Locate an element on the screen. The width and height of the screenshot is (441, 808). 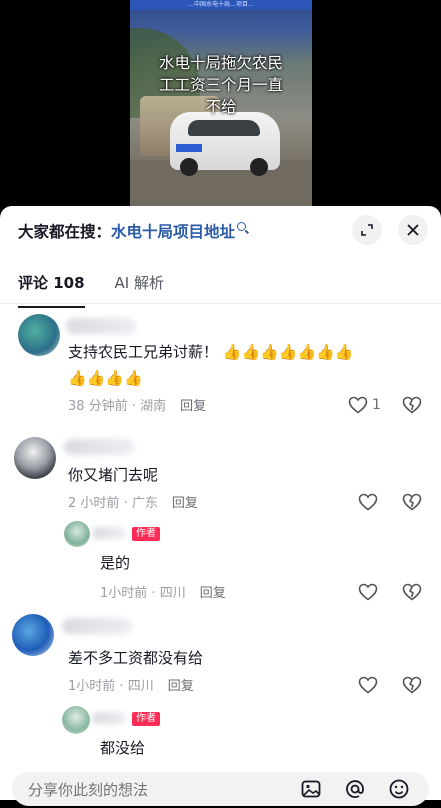
trending-search: 大家都在搜：水电十局项目地址 is located at coordinates (132, 232).